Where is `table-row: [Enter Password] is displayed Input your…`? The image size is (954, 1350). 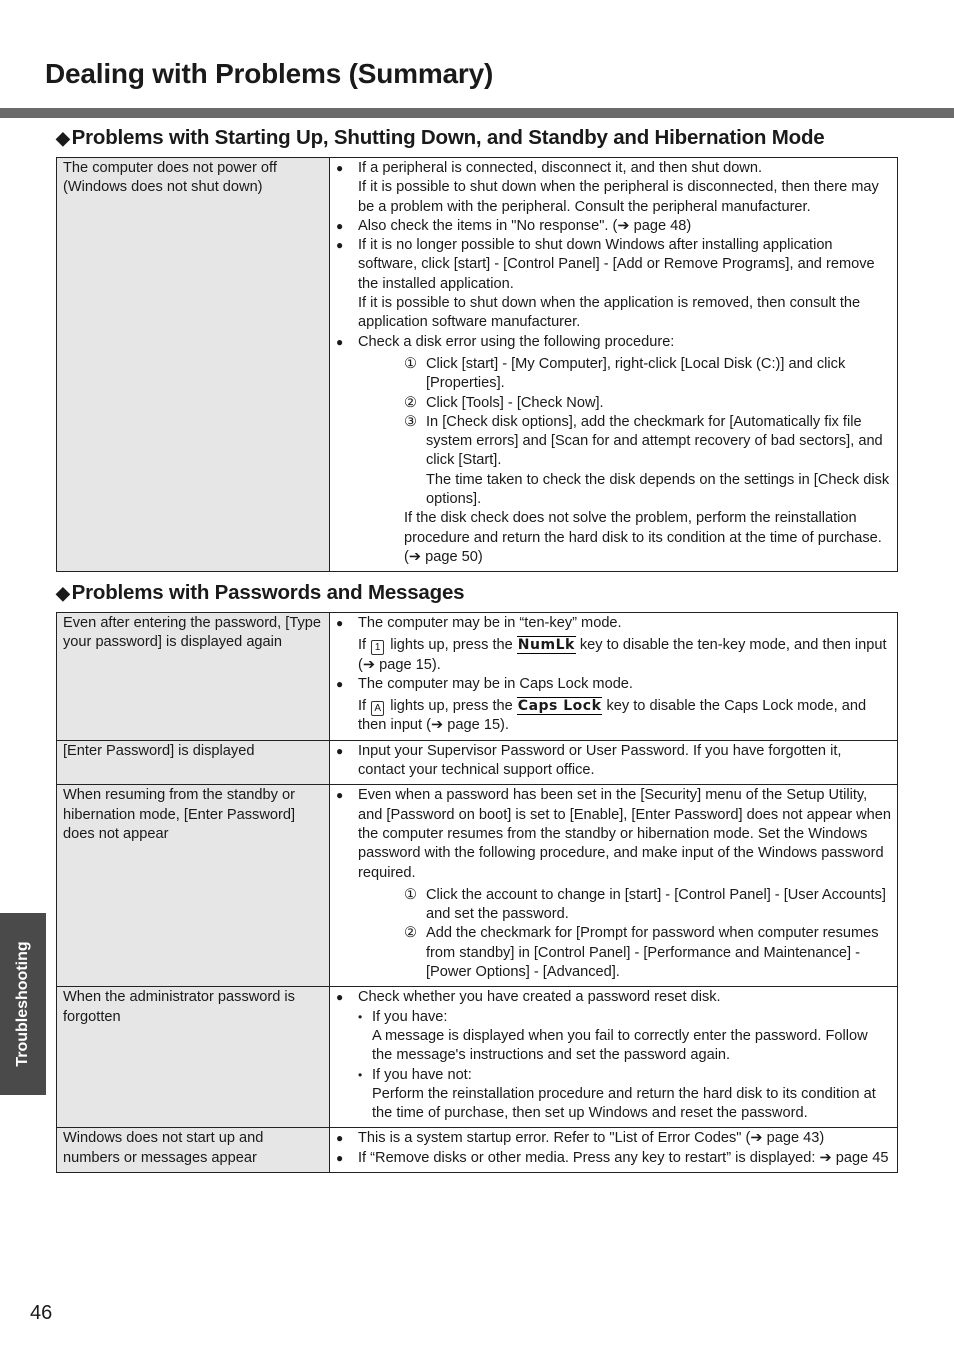
table-row: [Enter Password] is displayed Input your… is located at coordinates (477, 762).